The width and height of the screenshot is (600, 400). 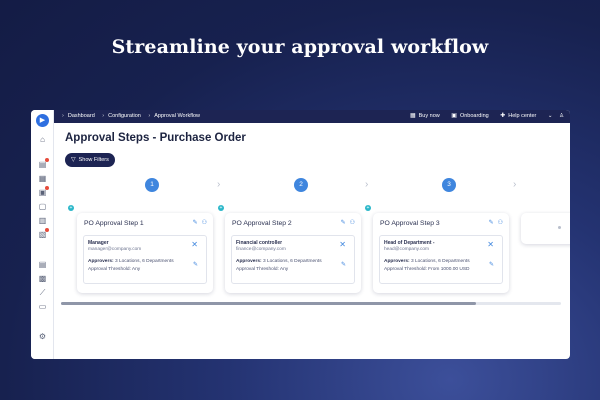 I want to click on user-icon: ♙, so click(x=561, y=116).